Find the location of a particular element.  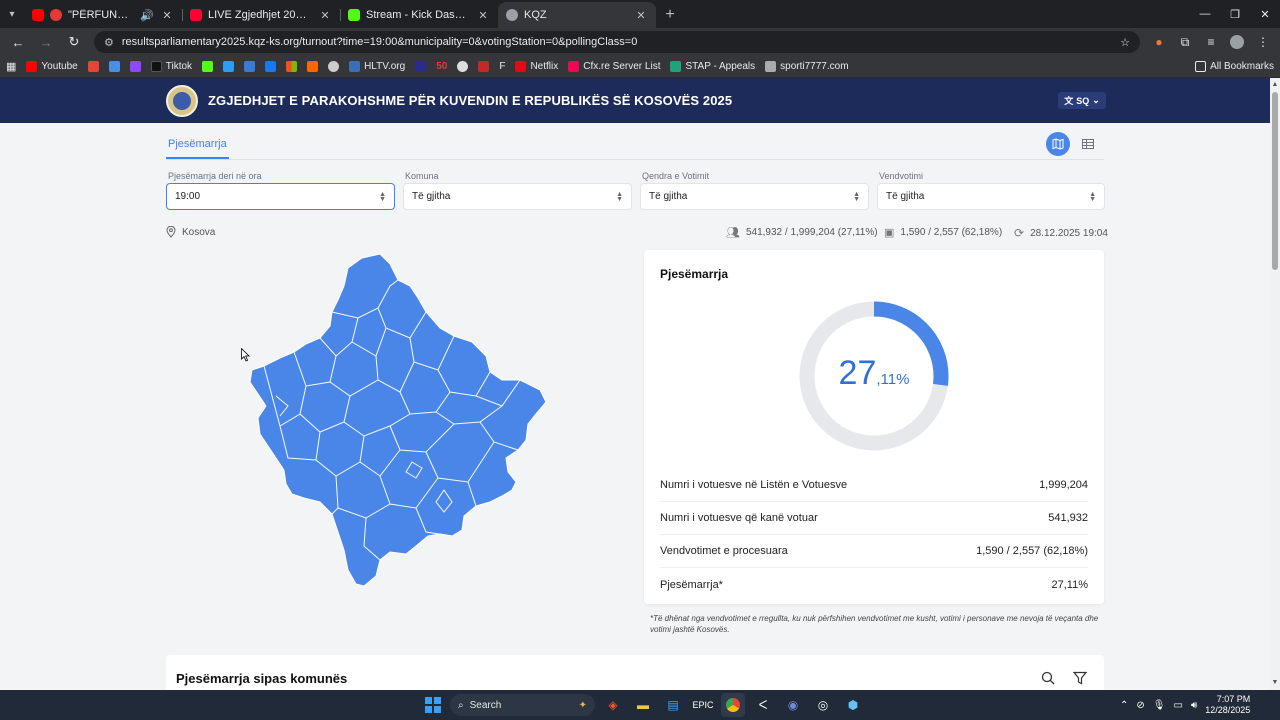

windows-start-icon is located at coordinates (433, 705).